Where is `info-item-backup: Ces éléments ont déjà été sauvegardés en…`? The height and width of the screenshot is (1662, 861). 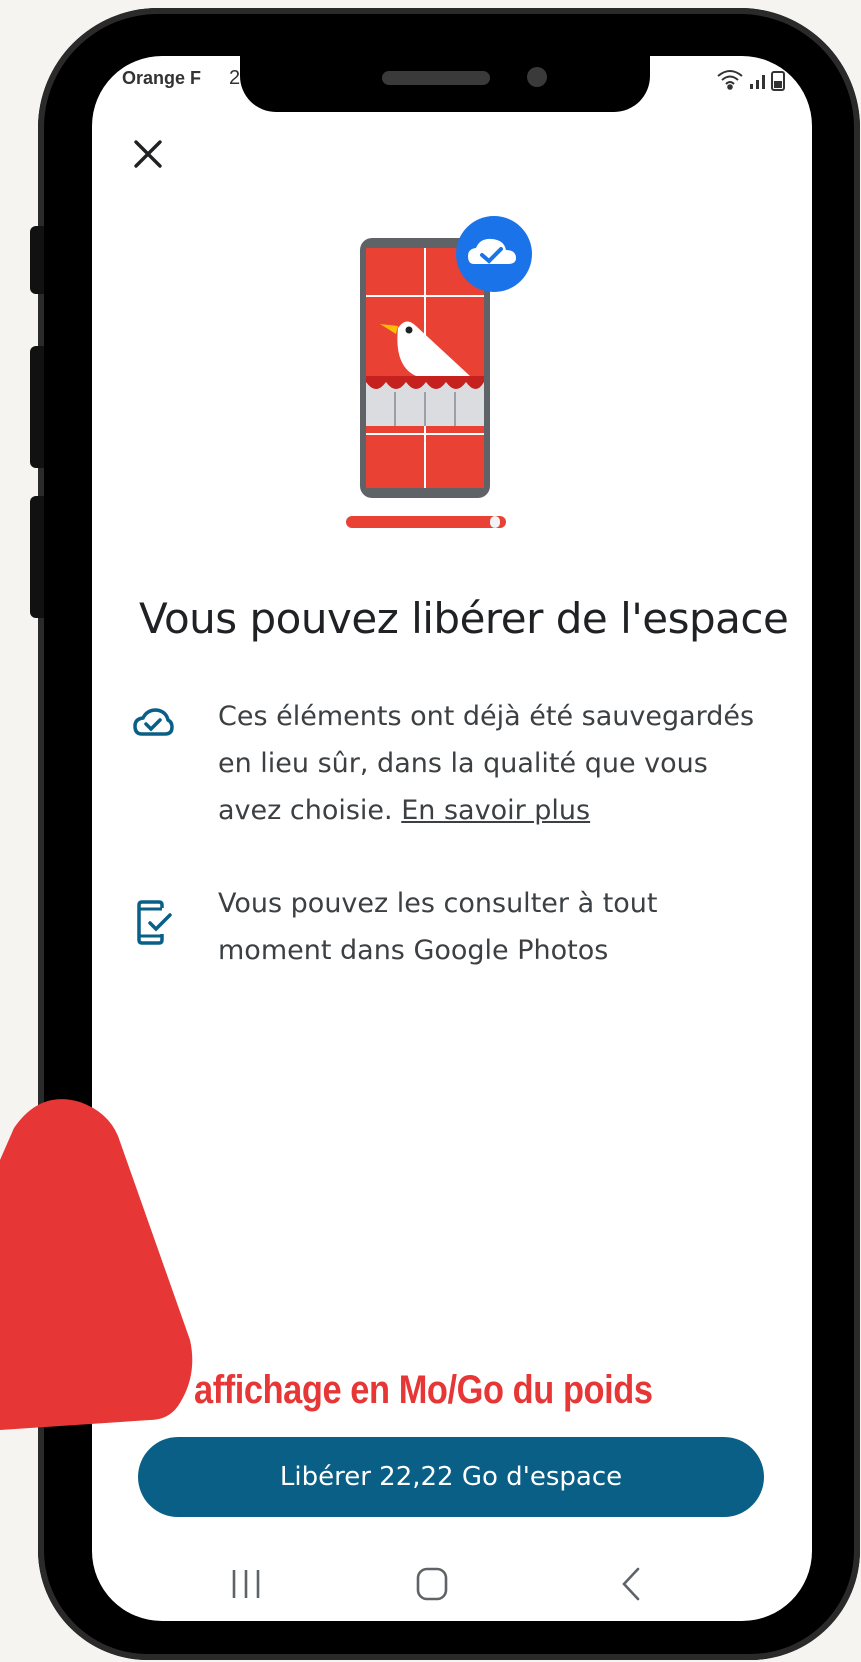 info-item-backup: Ces éléments ont déjà été sauvegardés en… is located at coordinates (498, 763).